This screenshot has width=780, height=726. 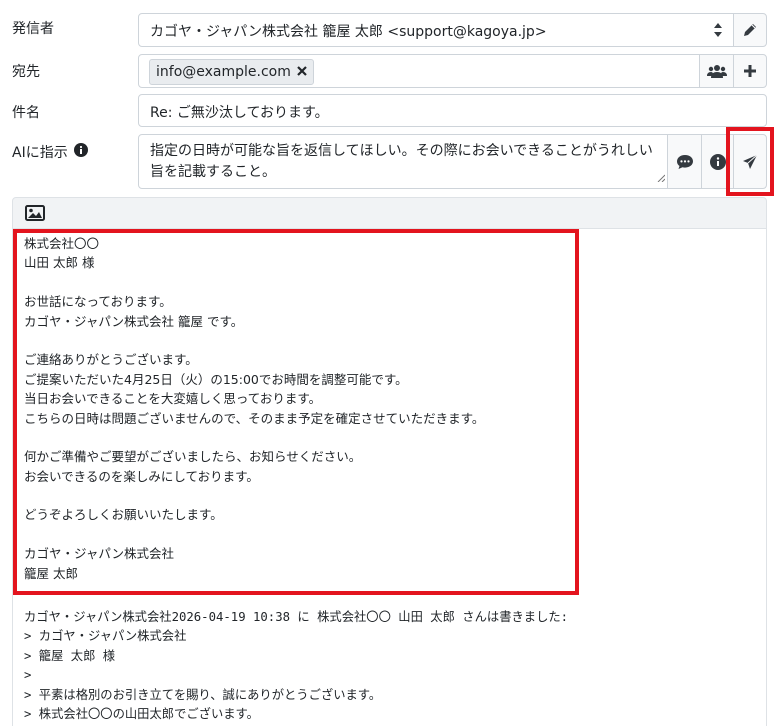 I want to click on address-book-button, so click(x=716, y=71).